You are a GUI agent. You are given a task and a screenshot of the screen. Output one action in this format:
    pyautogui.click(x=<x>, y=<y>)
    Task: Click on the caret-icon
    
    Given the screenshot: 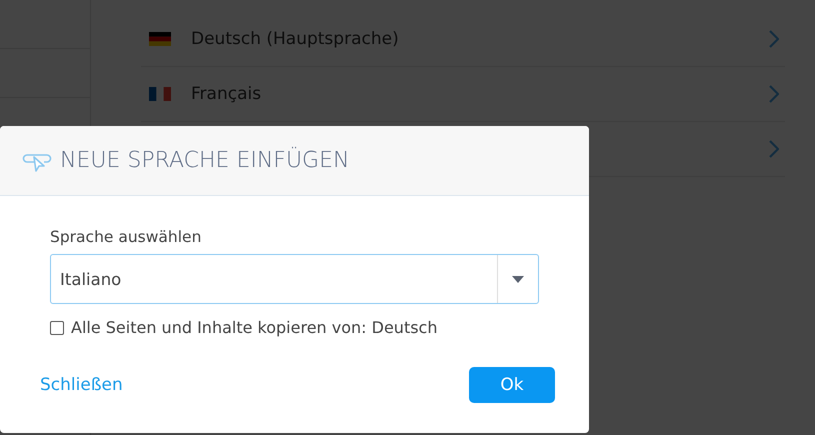 What is the action you would take?
    pyautogui.click(x=518, y=279)
    